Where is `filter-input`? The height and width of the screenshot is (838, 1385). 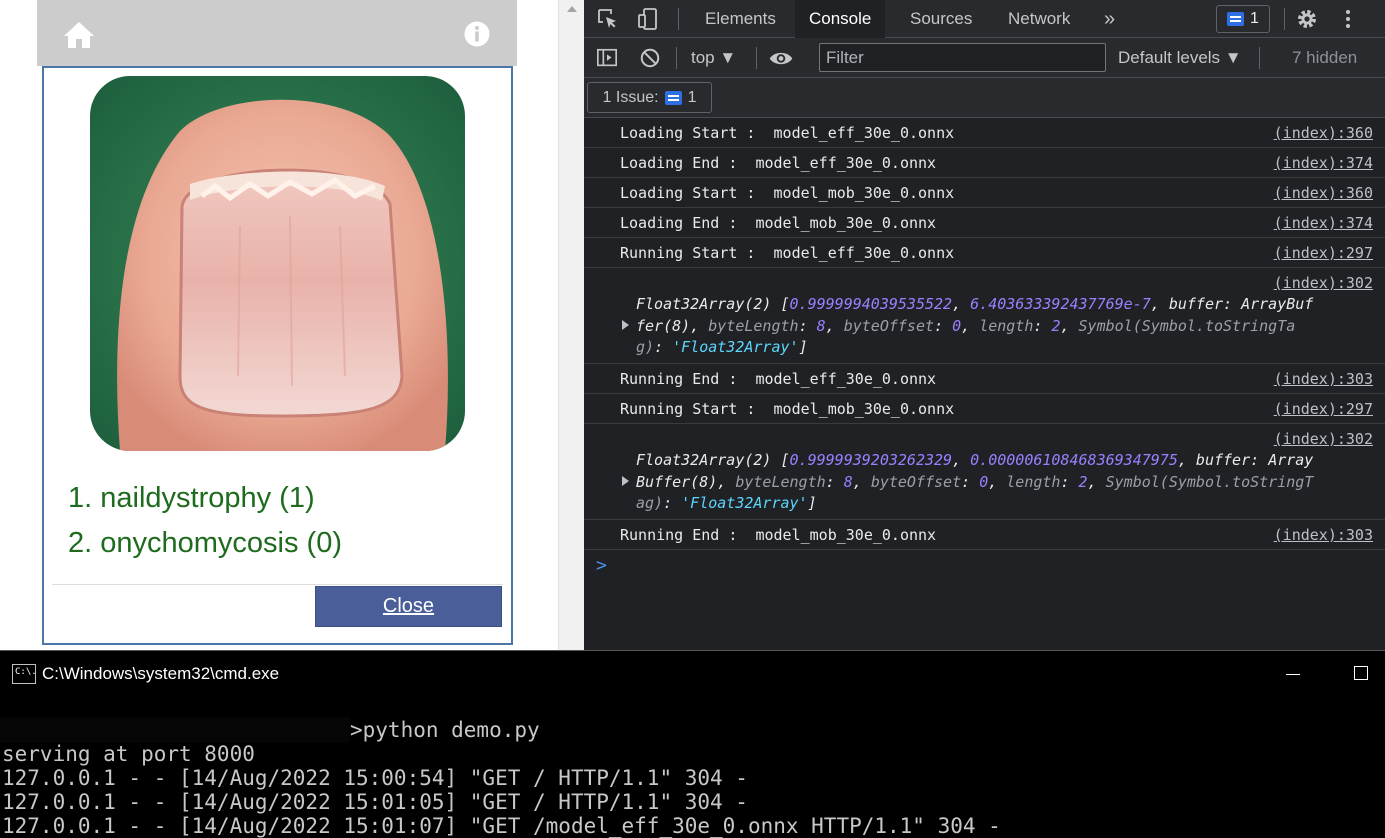
filter-input is located at coordinates (962, 57).